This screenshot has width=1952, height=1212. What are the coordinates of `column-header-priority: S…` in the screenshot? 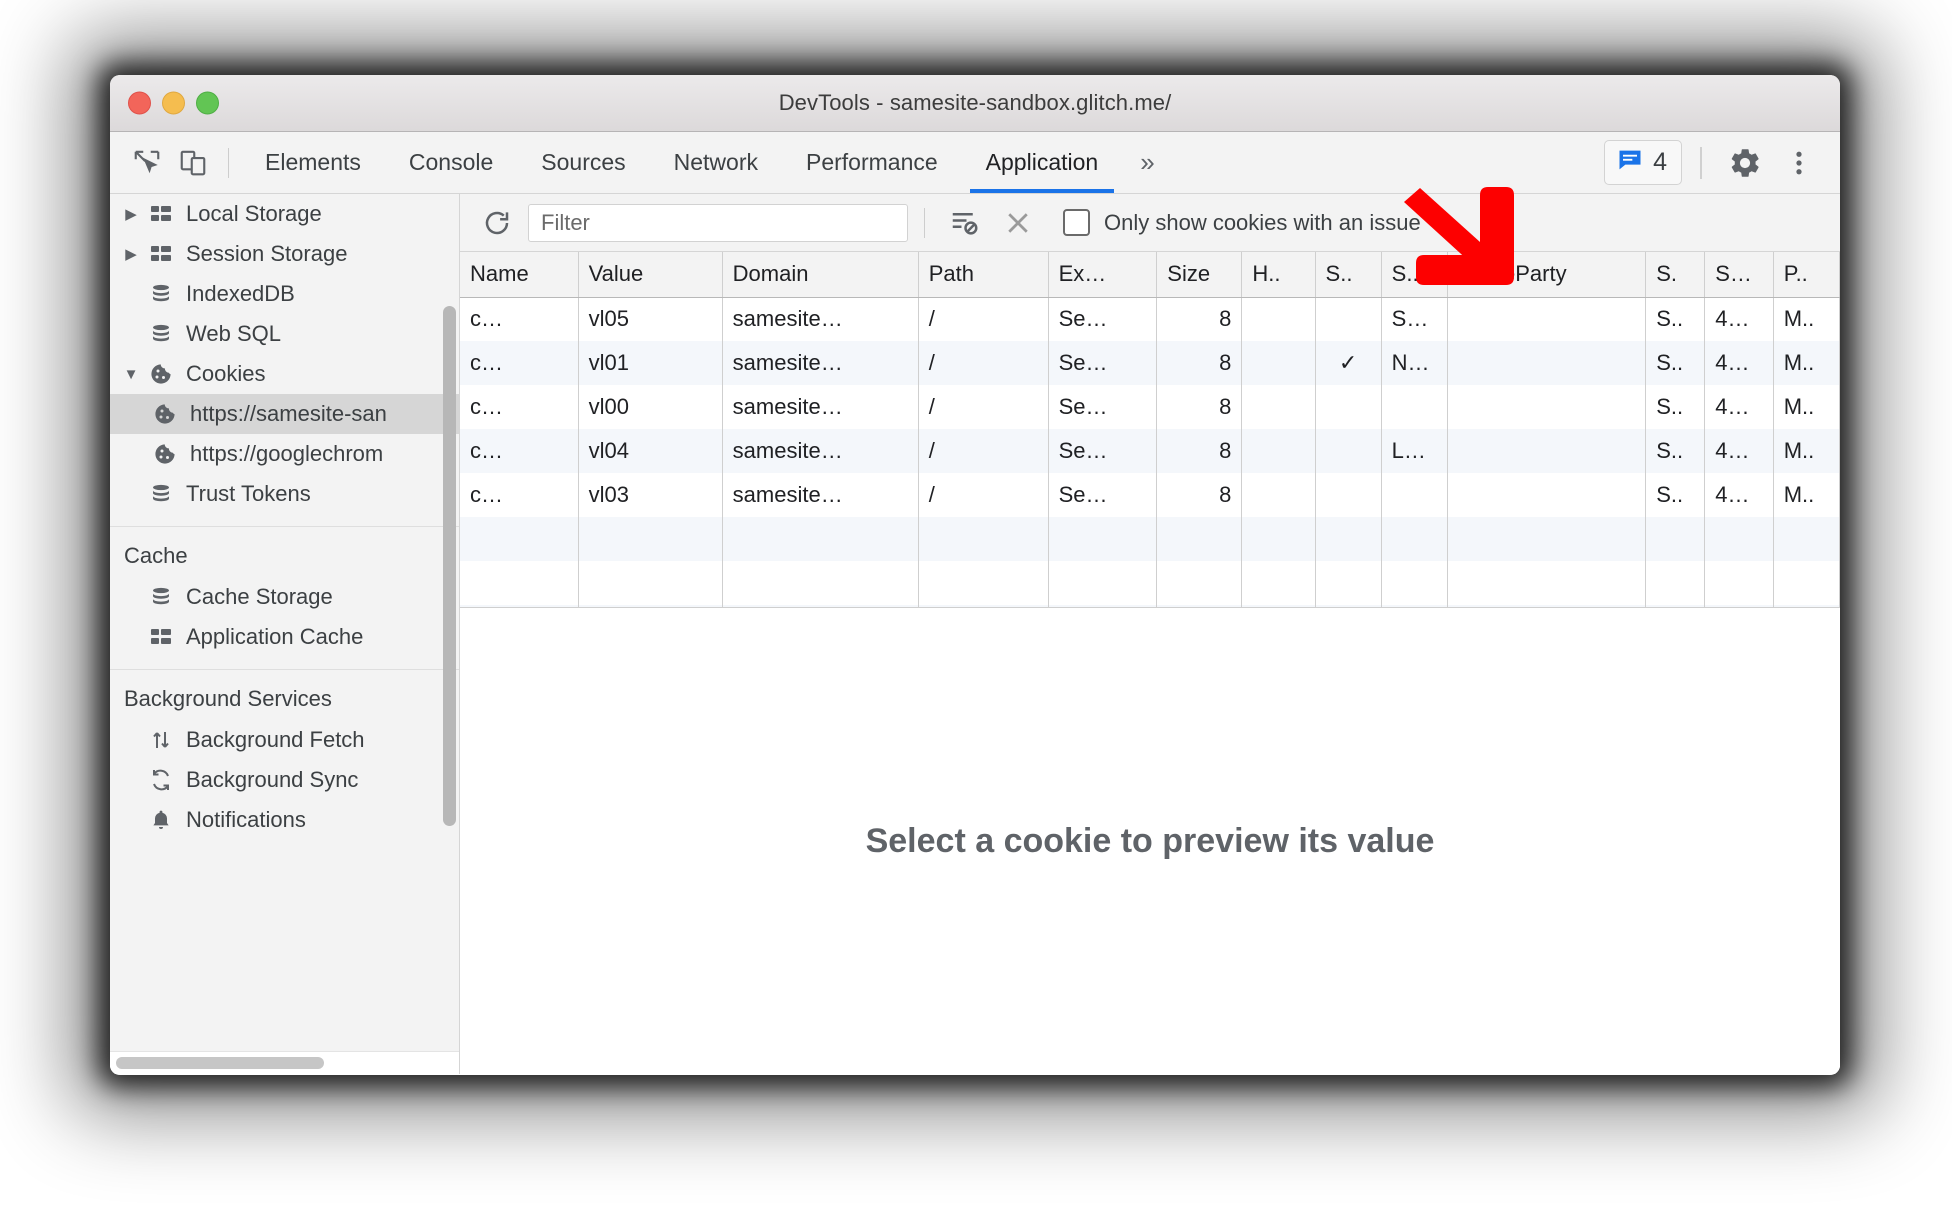 It's located at (1739, 275).